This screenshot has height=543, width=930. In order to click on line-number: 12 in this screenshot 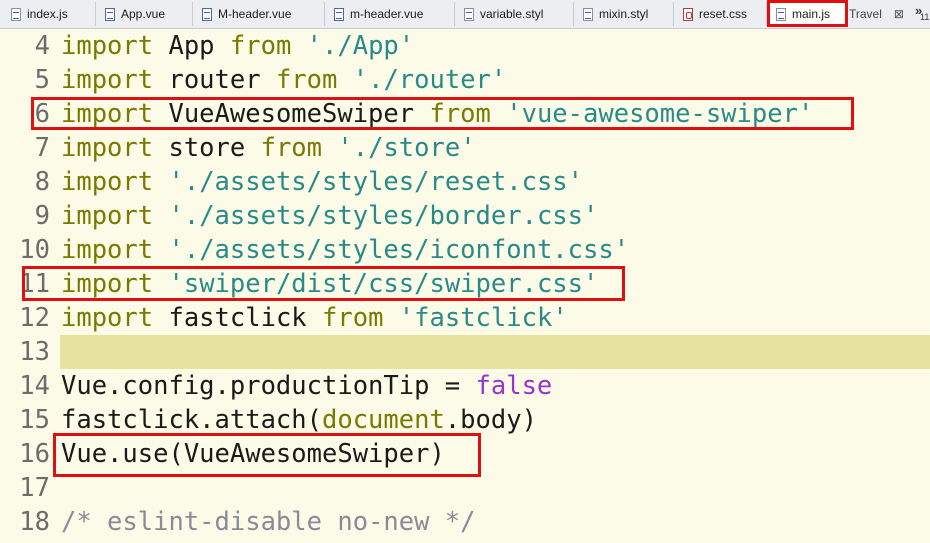, I will do `click(34, 318)`.